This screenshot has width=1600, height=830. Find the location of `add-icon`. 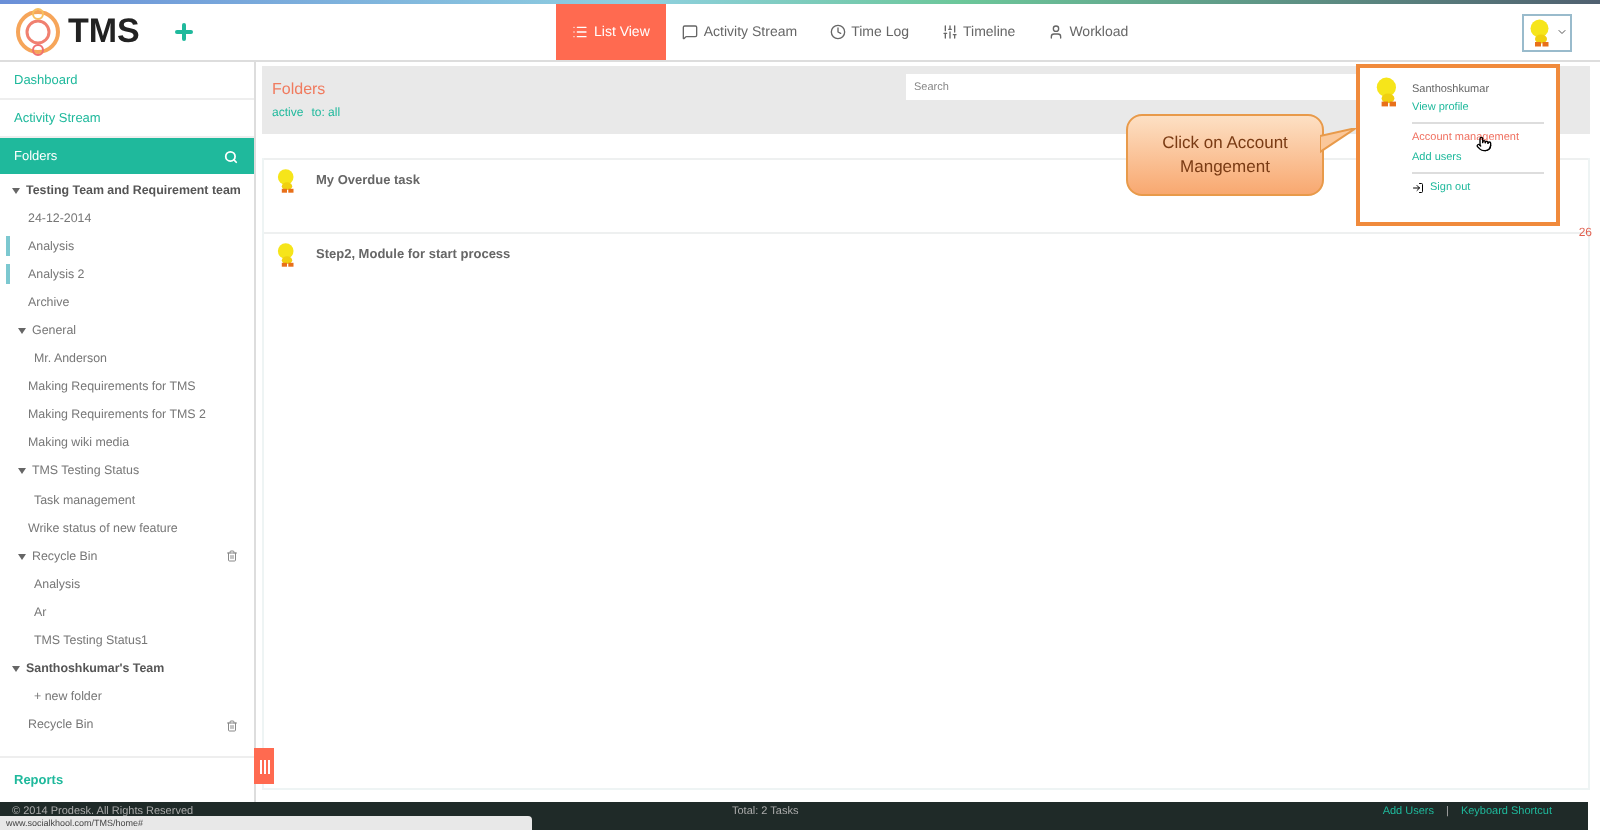

add-icon is located at coordinates (183, 32).